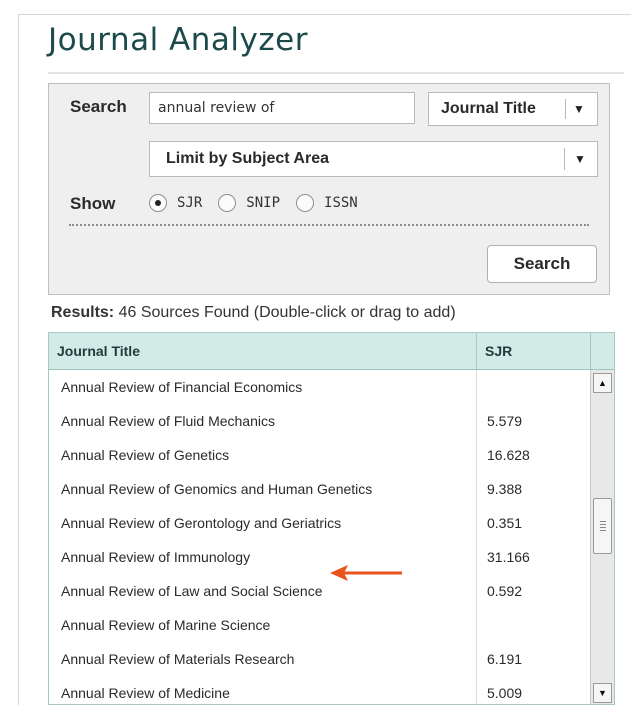 This screenshot has width=631, height=705. I want to click on journal-title-cell: Annual Review of Marine Science, so click(166, 625).